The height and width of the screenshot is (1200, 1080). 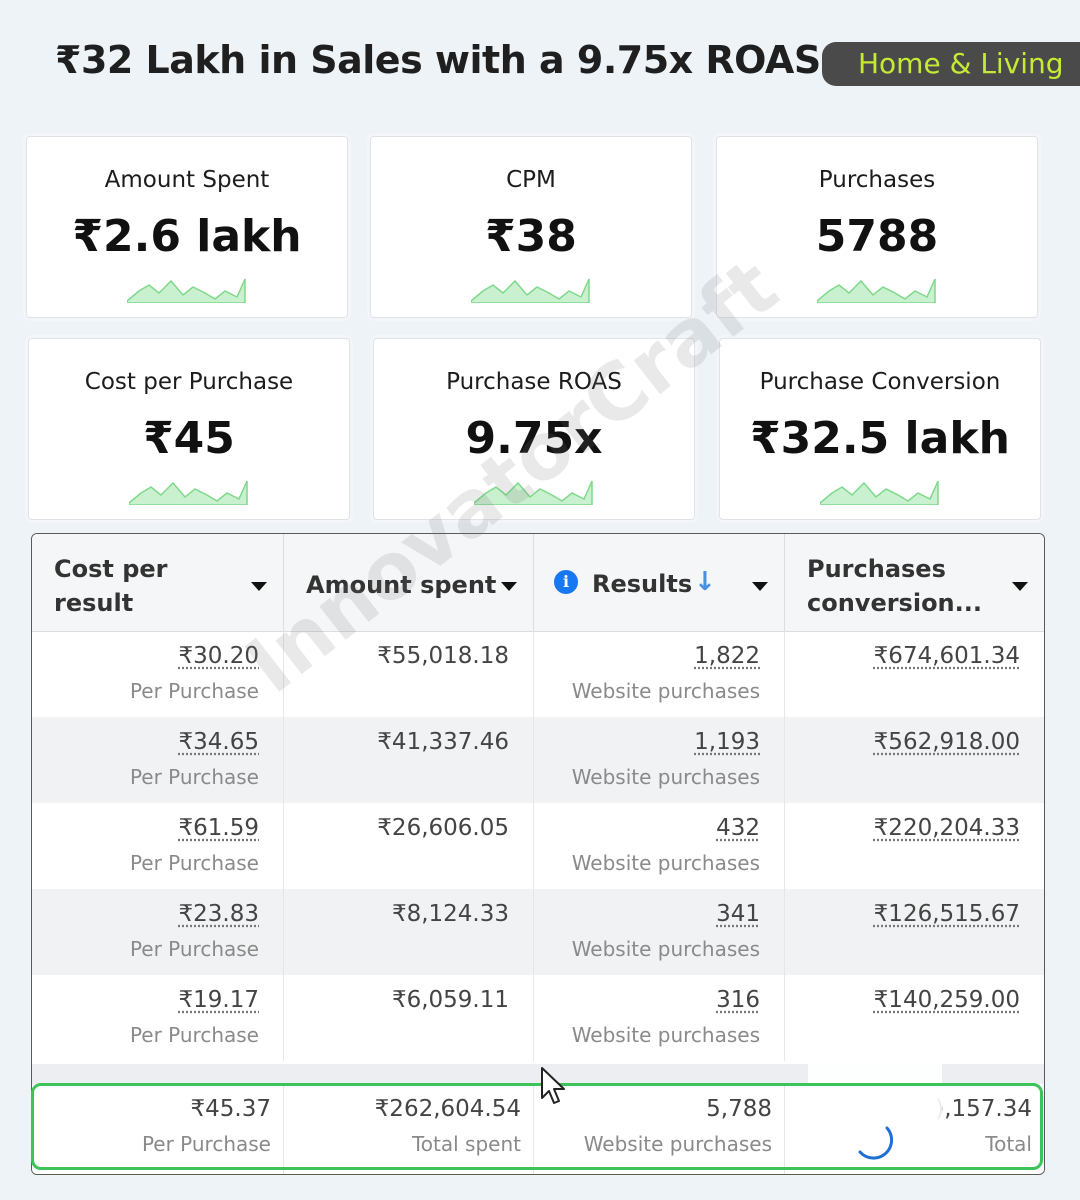 I want to click on metric-label: Cost per Purchase, so click(x=189, y=382).